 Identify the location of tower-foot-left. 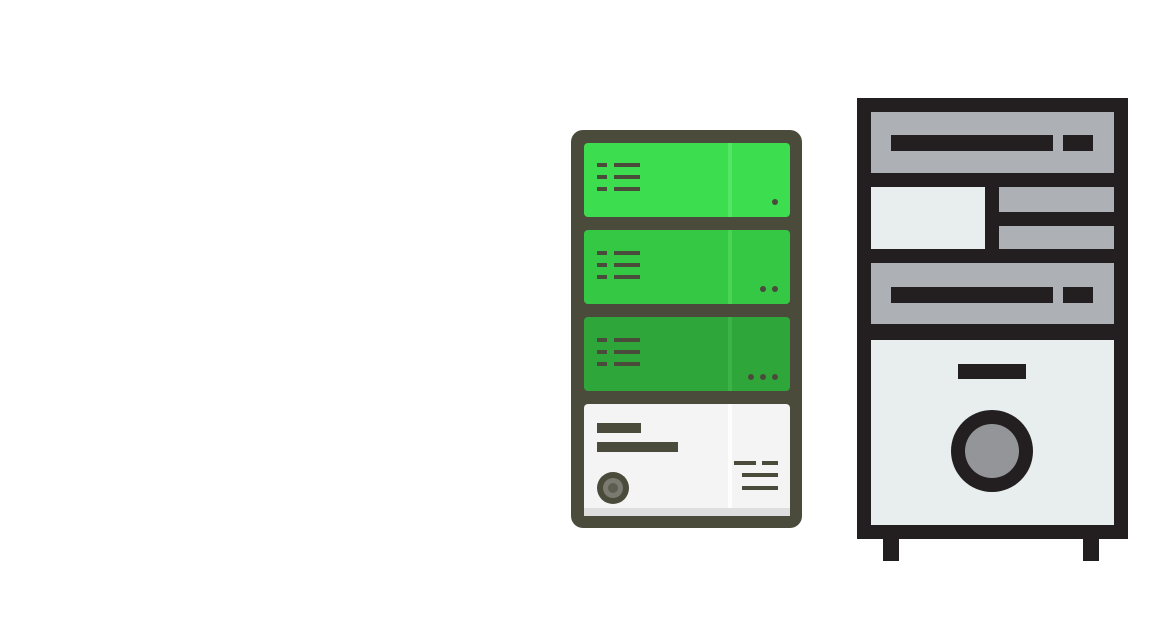
(891, 548).